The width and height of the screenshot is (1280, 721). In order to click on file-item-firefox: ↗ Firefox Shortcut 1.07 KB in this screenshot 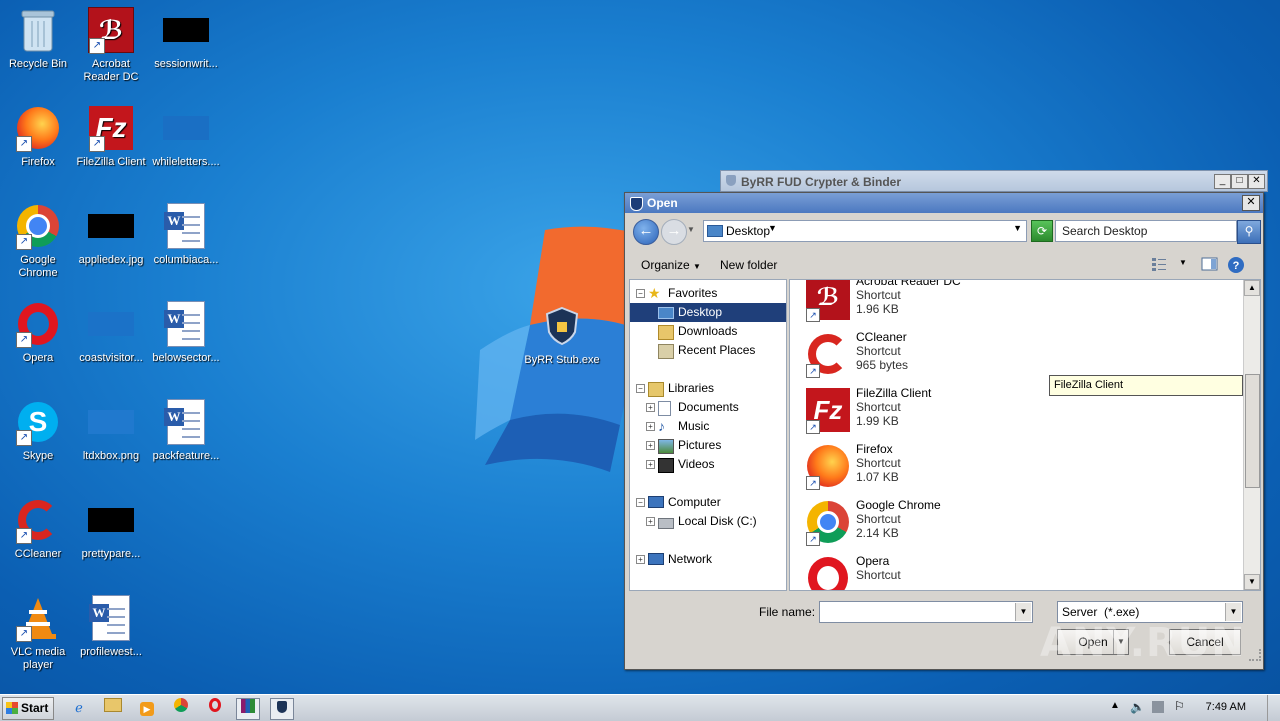, I will do `click(1004, 470)`.